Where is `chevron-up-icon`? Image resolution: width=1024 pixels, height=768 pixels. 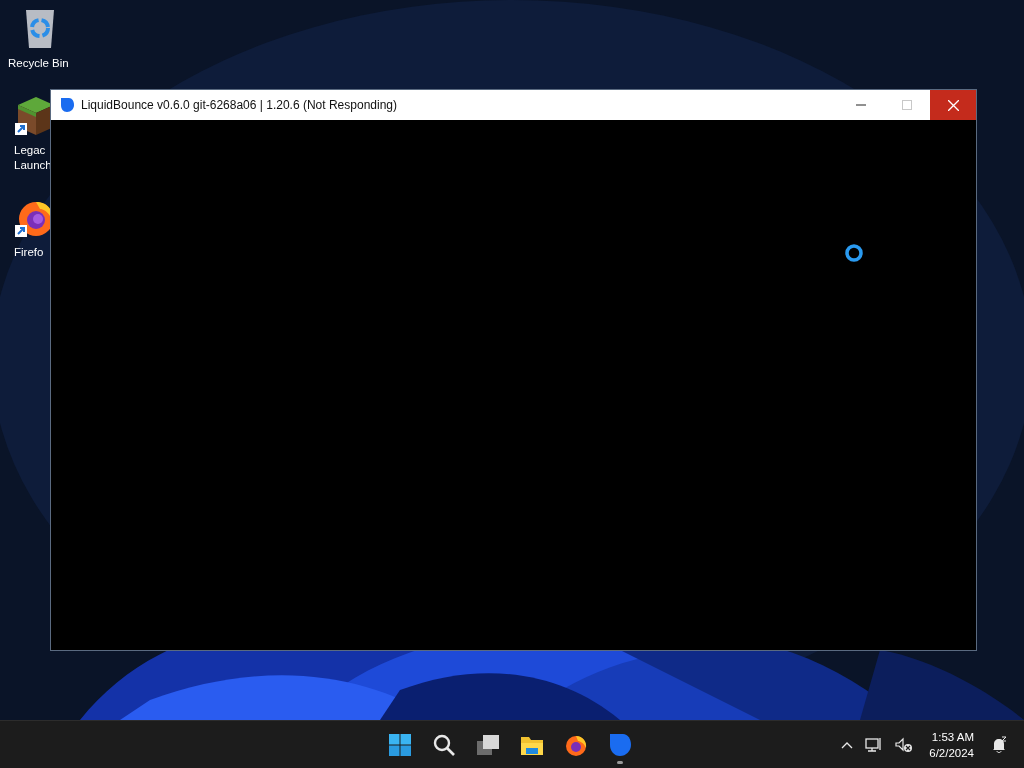 chevron-up-icon is located at coordinates (847, 744).